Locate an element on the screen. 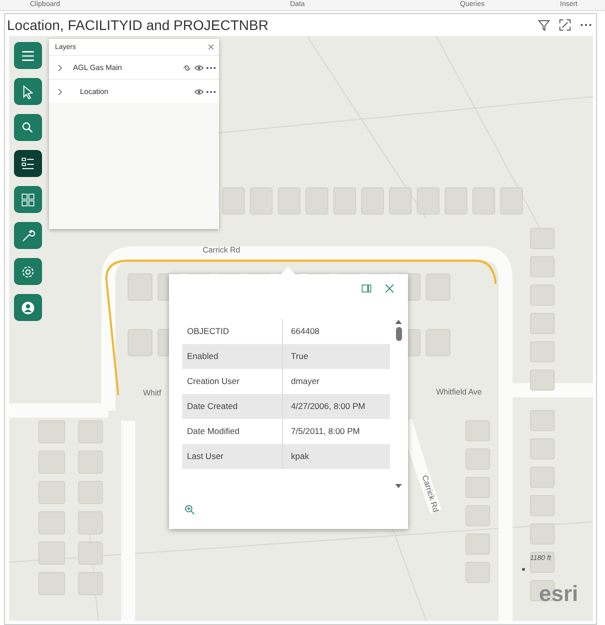  field-value-cell-text: 4/27/2006, 8:00 PM is located at coordinates (328, 406).